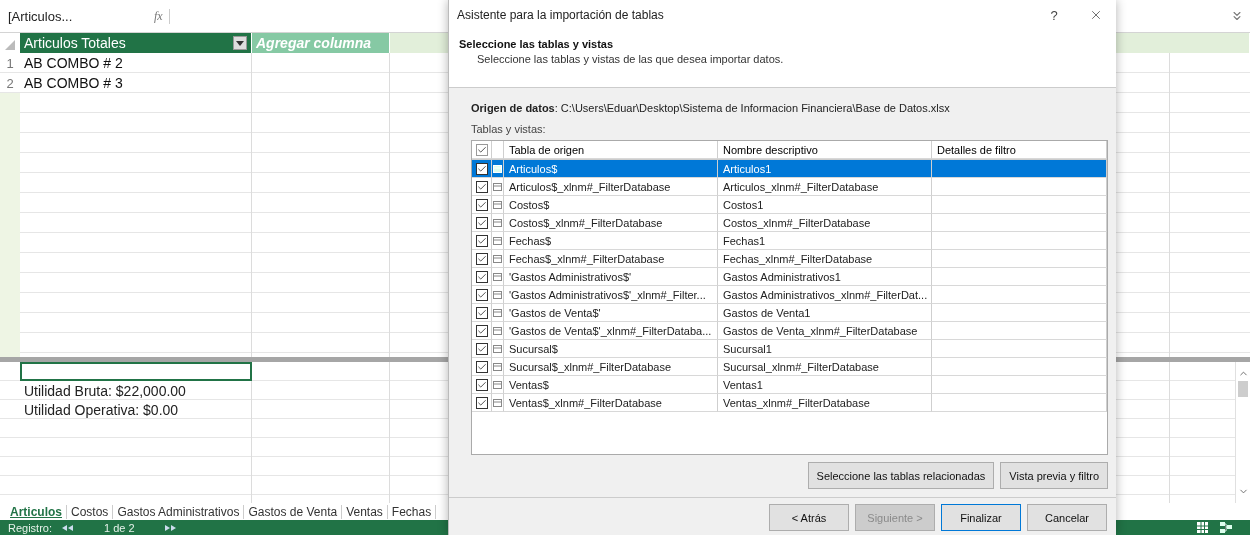 This screenshot has height=535, width=1250. What do you see at coordinates (36, 511) in the screenshot?
I see `sheet-tab: Articulos` at bounding box center [36, 511].